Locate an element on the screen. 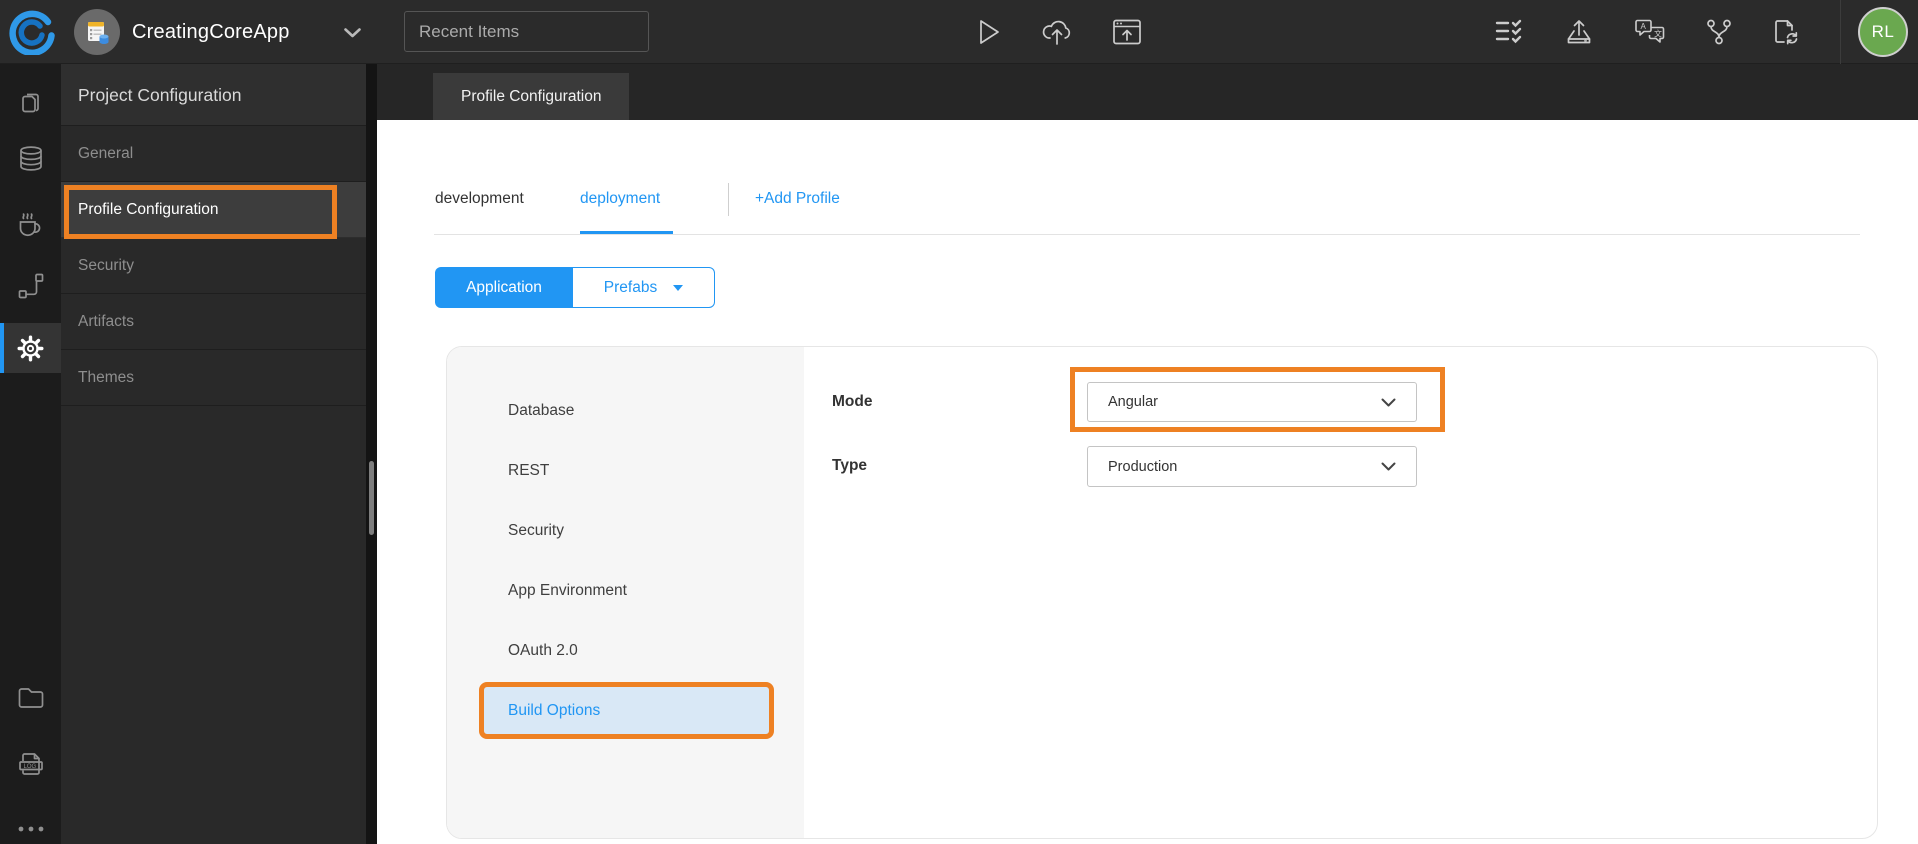 The image size is (1918, 844). tab-profile-configuration: Profile Configuration is located at coordinates (531, 96).